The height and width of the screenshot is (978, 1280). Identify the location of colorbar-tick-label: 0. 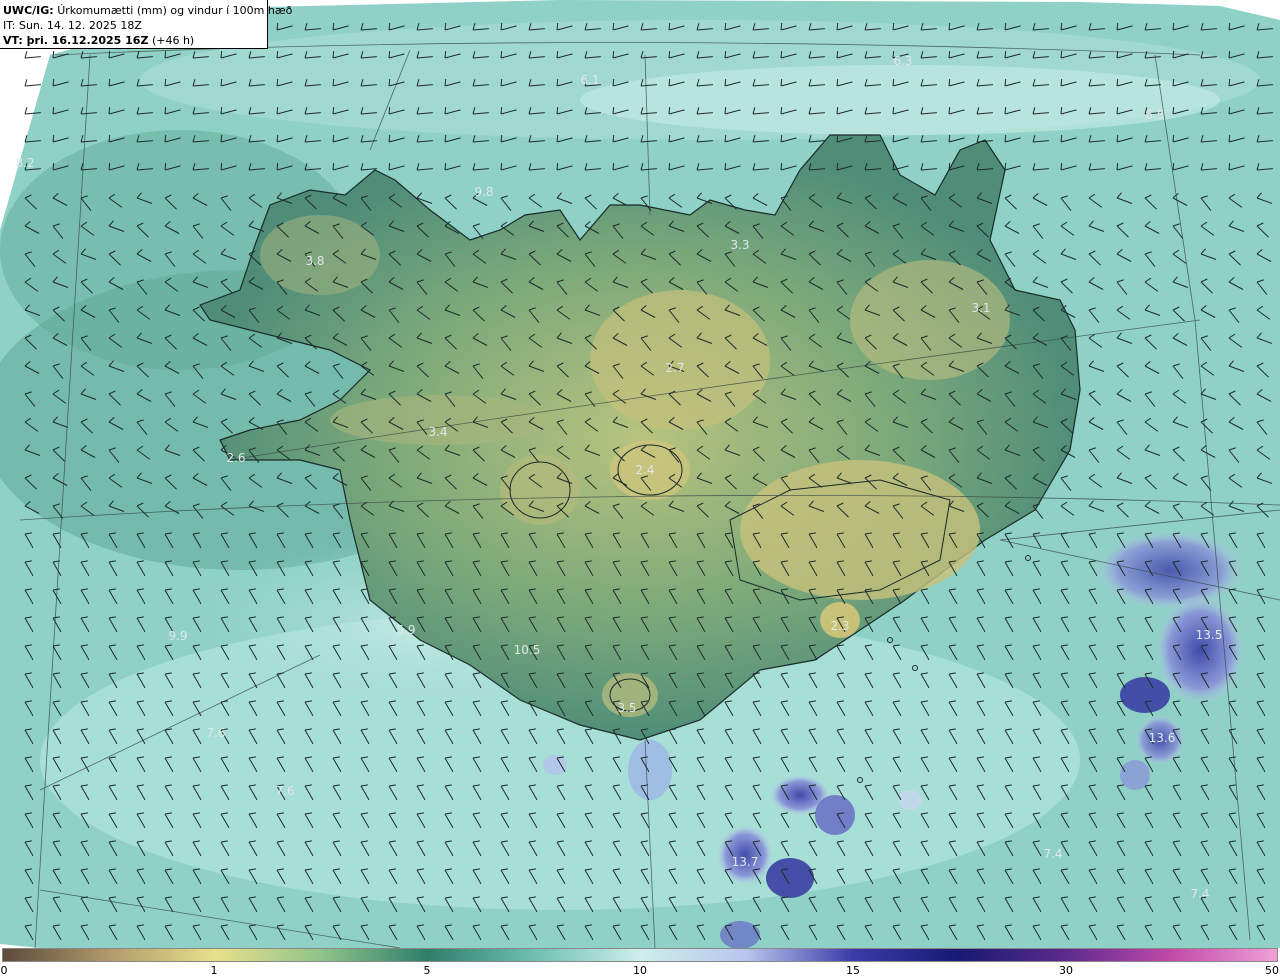
(4, 970).